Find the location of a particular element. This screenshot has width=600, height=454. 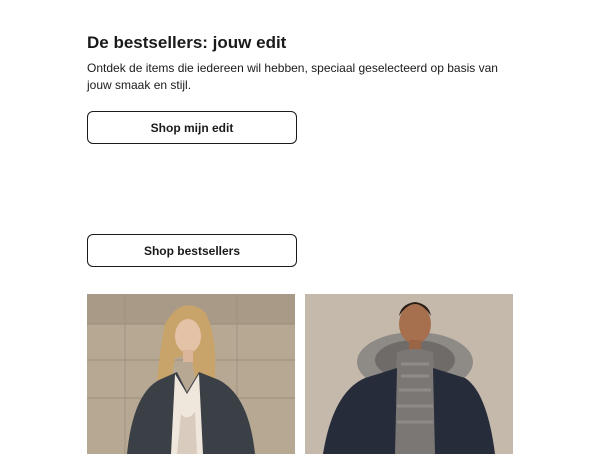

man-parka-photo is located at coordinates (409, 374).